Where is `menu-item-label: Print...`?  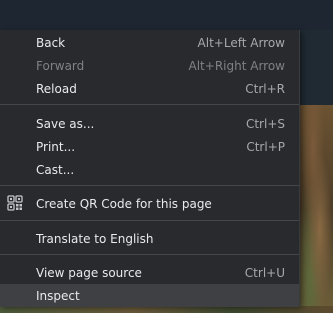 menu-item-label: Print... is located at coordinates (56, 146).